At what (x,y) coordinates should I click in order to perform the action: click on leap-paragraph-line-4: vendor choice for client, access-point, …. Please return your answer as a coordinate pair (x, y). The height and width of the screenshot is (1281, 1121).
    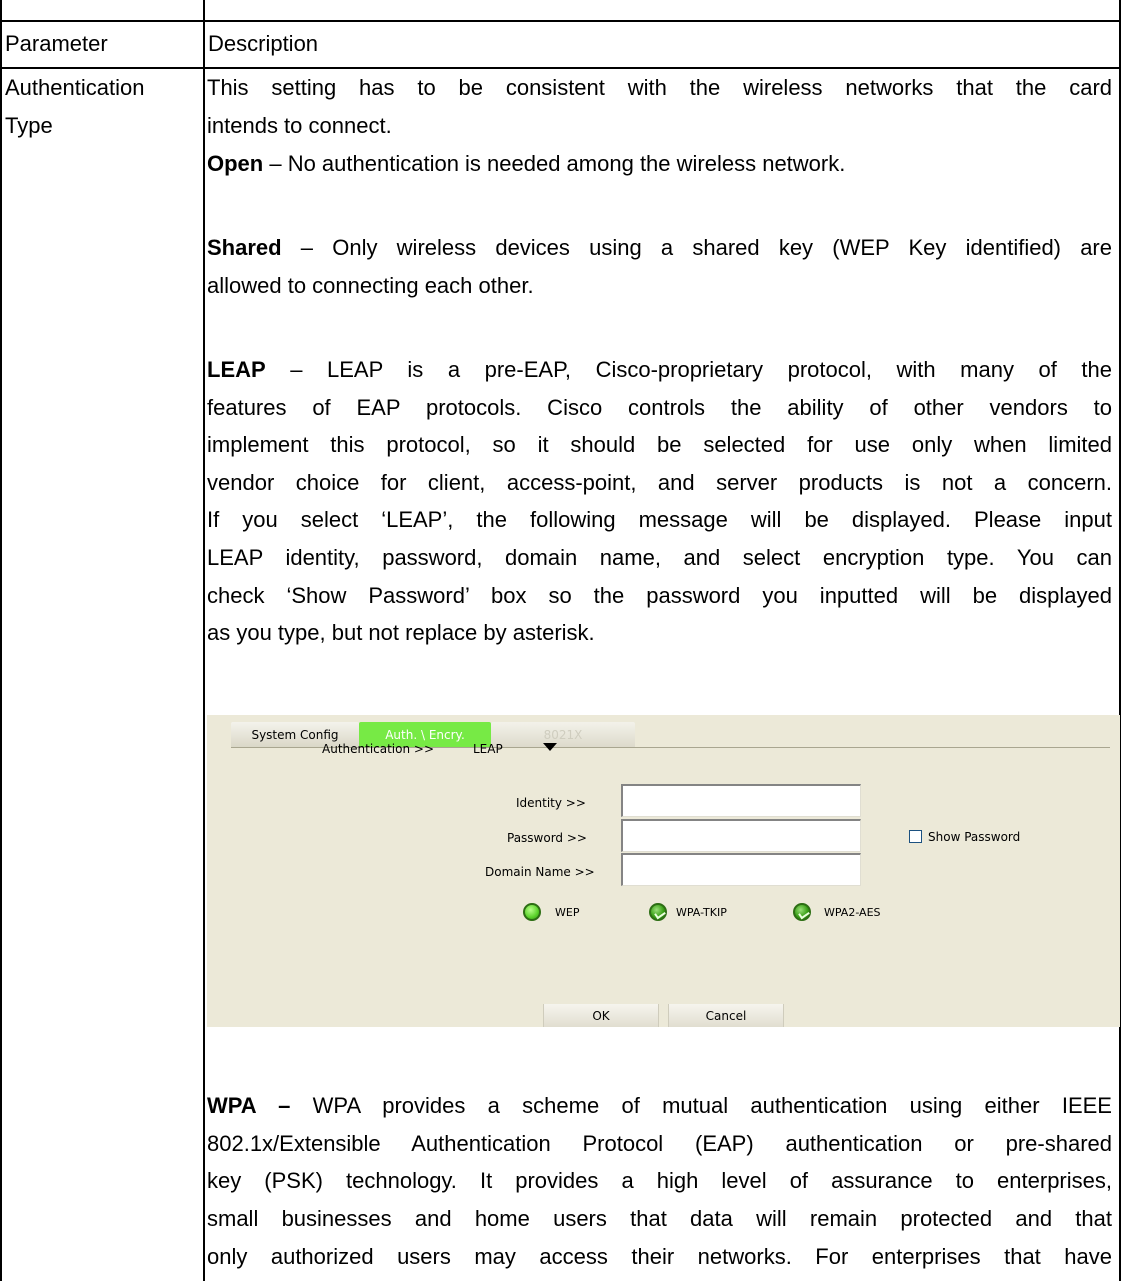
    Looking at the image, I should click on (659, 482).